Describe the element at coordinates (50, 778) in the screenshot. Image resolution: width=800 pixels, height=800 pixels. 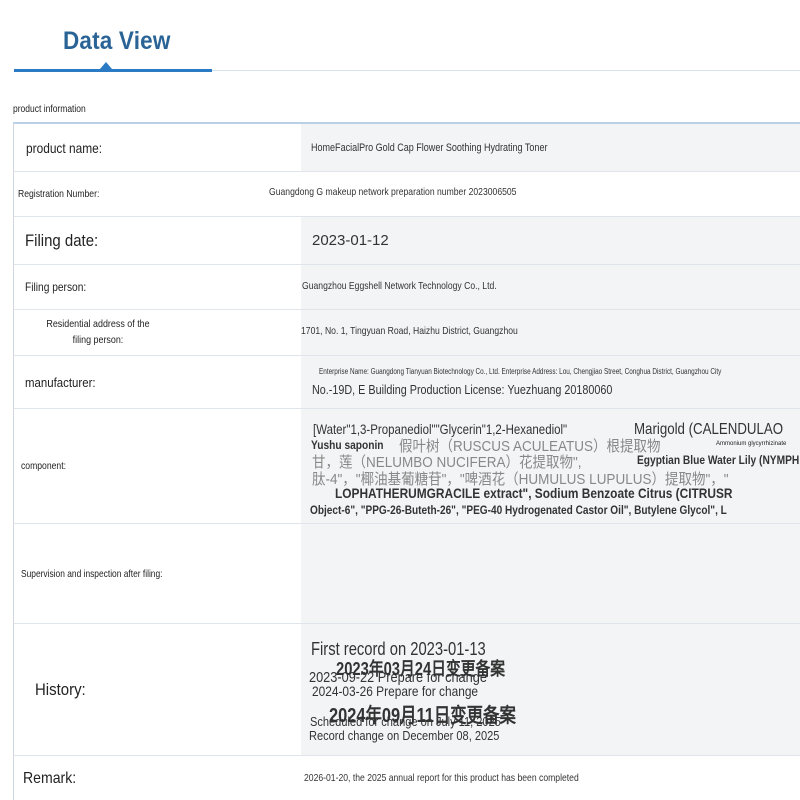
I see `remark-label: Remark:` at that location.